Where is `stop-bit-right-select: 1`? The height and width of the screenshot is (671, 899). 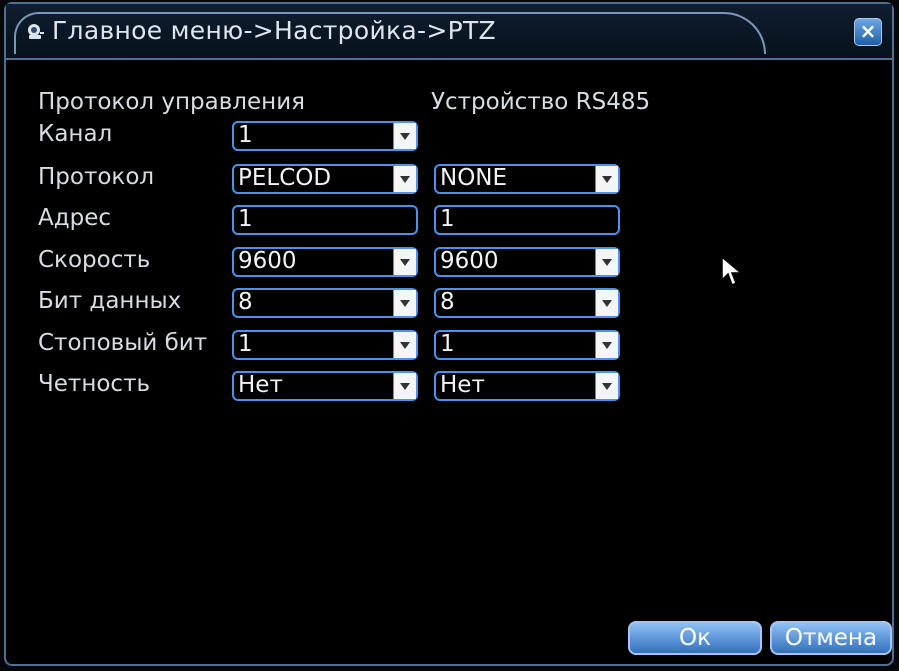 stop-bit-right-select: 1 is located at coordinates (527, 345).